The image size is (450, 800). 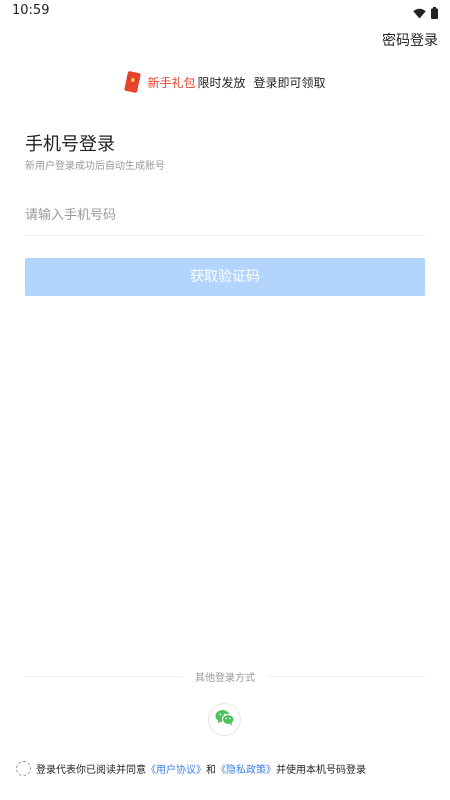 I want to click on status-icons, so click(x=425, y=13).